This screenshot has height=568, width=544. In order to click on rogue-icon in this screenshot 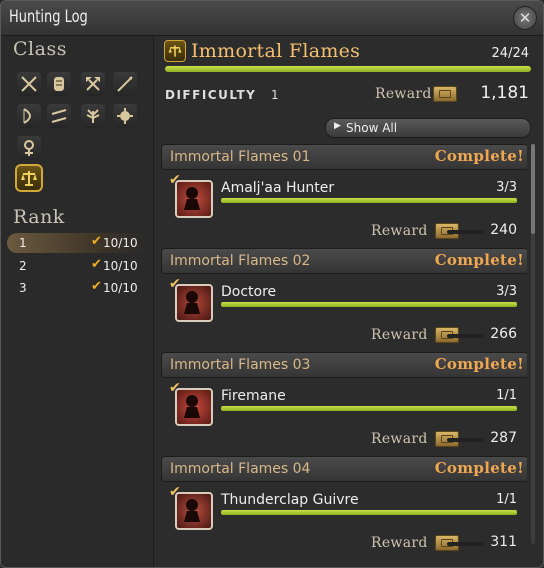, I will do `click(59, 116)`.